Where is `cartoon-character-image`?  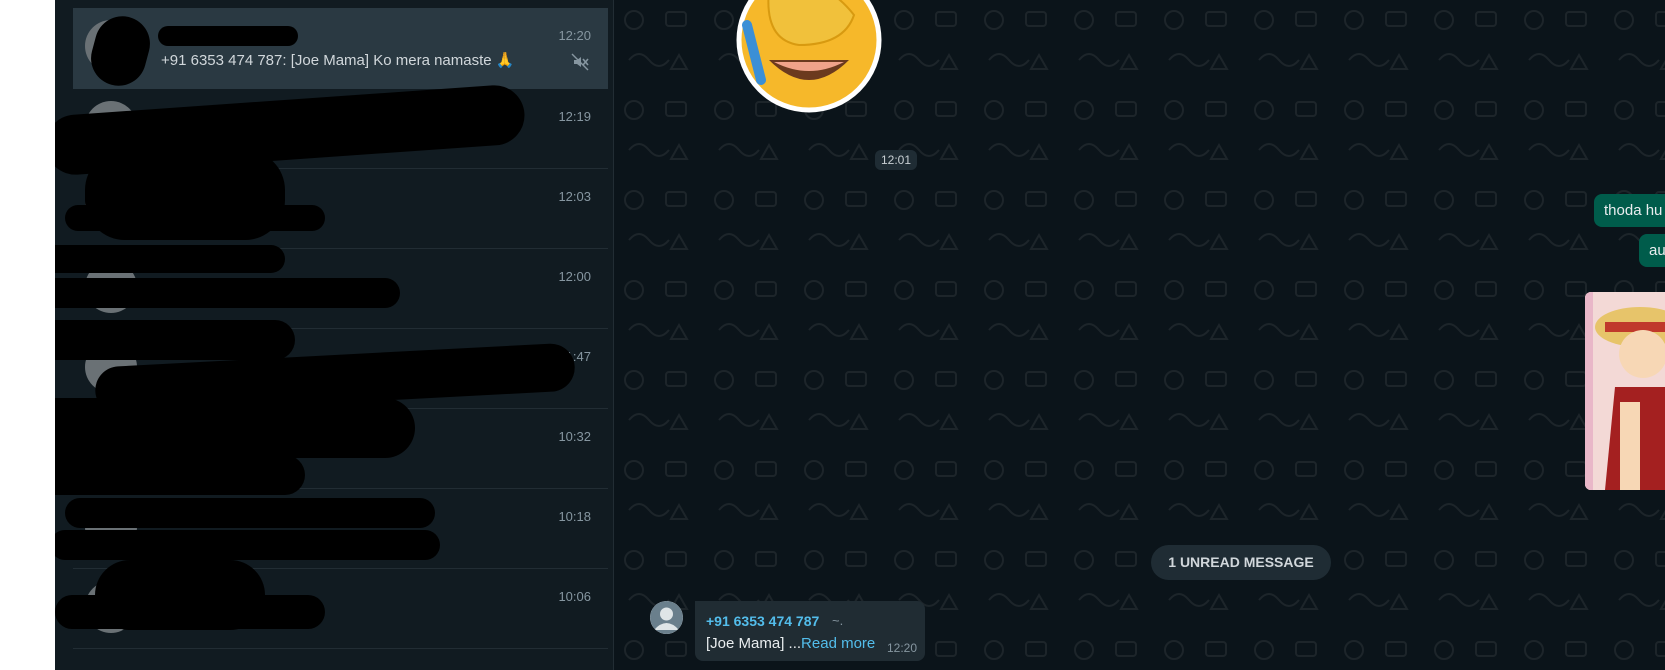 cartoon-character-image is located at coordinates (1625, 391).